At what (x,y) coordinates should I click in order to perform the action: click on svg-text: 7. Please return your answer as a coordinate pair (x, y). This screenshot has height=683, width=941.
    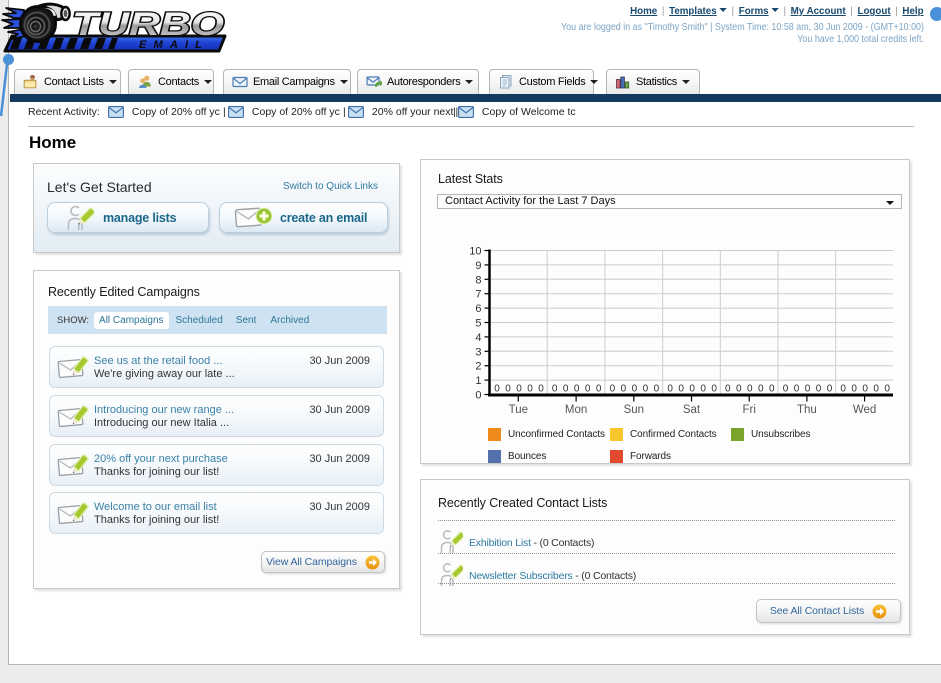
    Looking at the image, I should click on (478, 295).